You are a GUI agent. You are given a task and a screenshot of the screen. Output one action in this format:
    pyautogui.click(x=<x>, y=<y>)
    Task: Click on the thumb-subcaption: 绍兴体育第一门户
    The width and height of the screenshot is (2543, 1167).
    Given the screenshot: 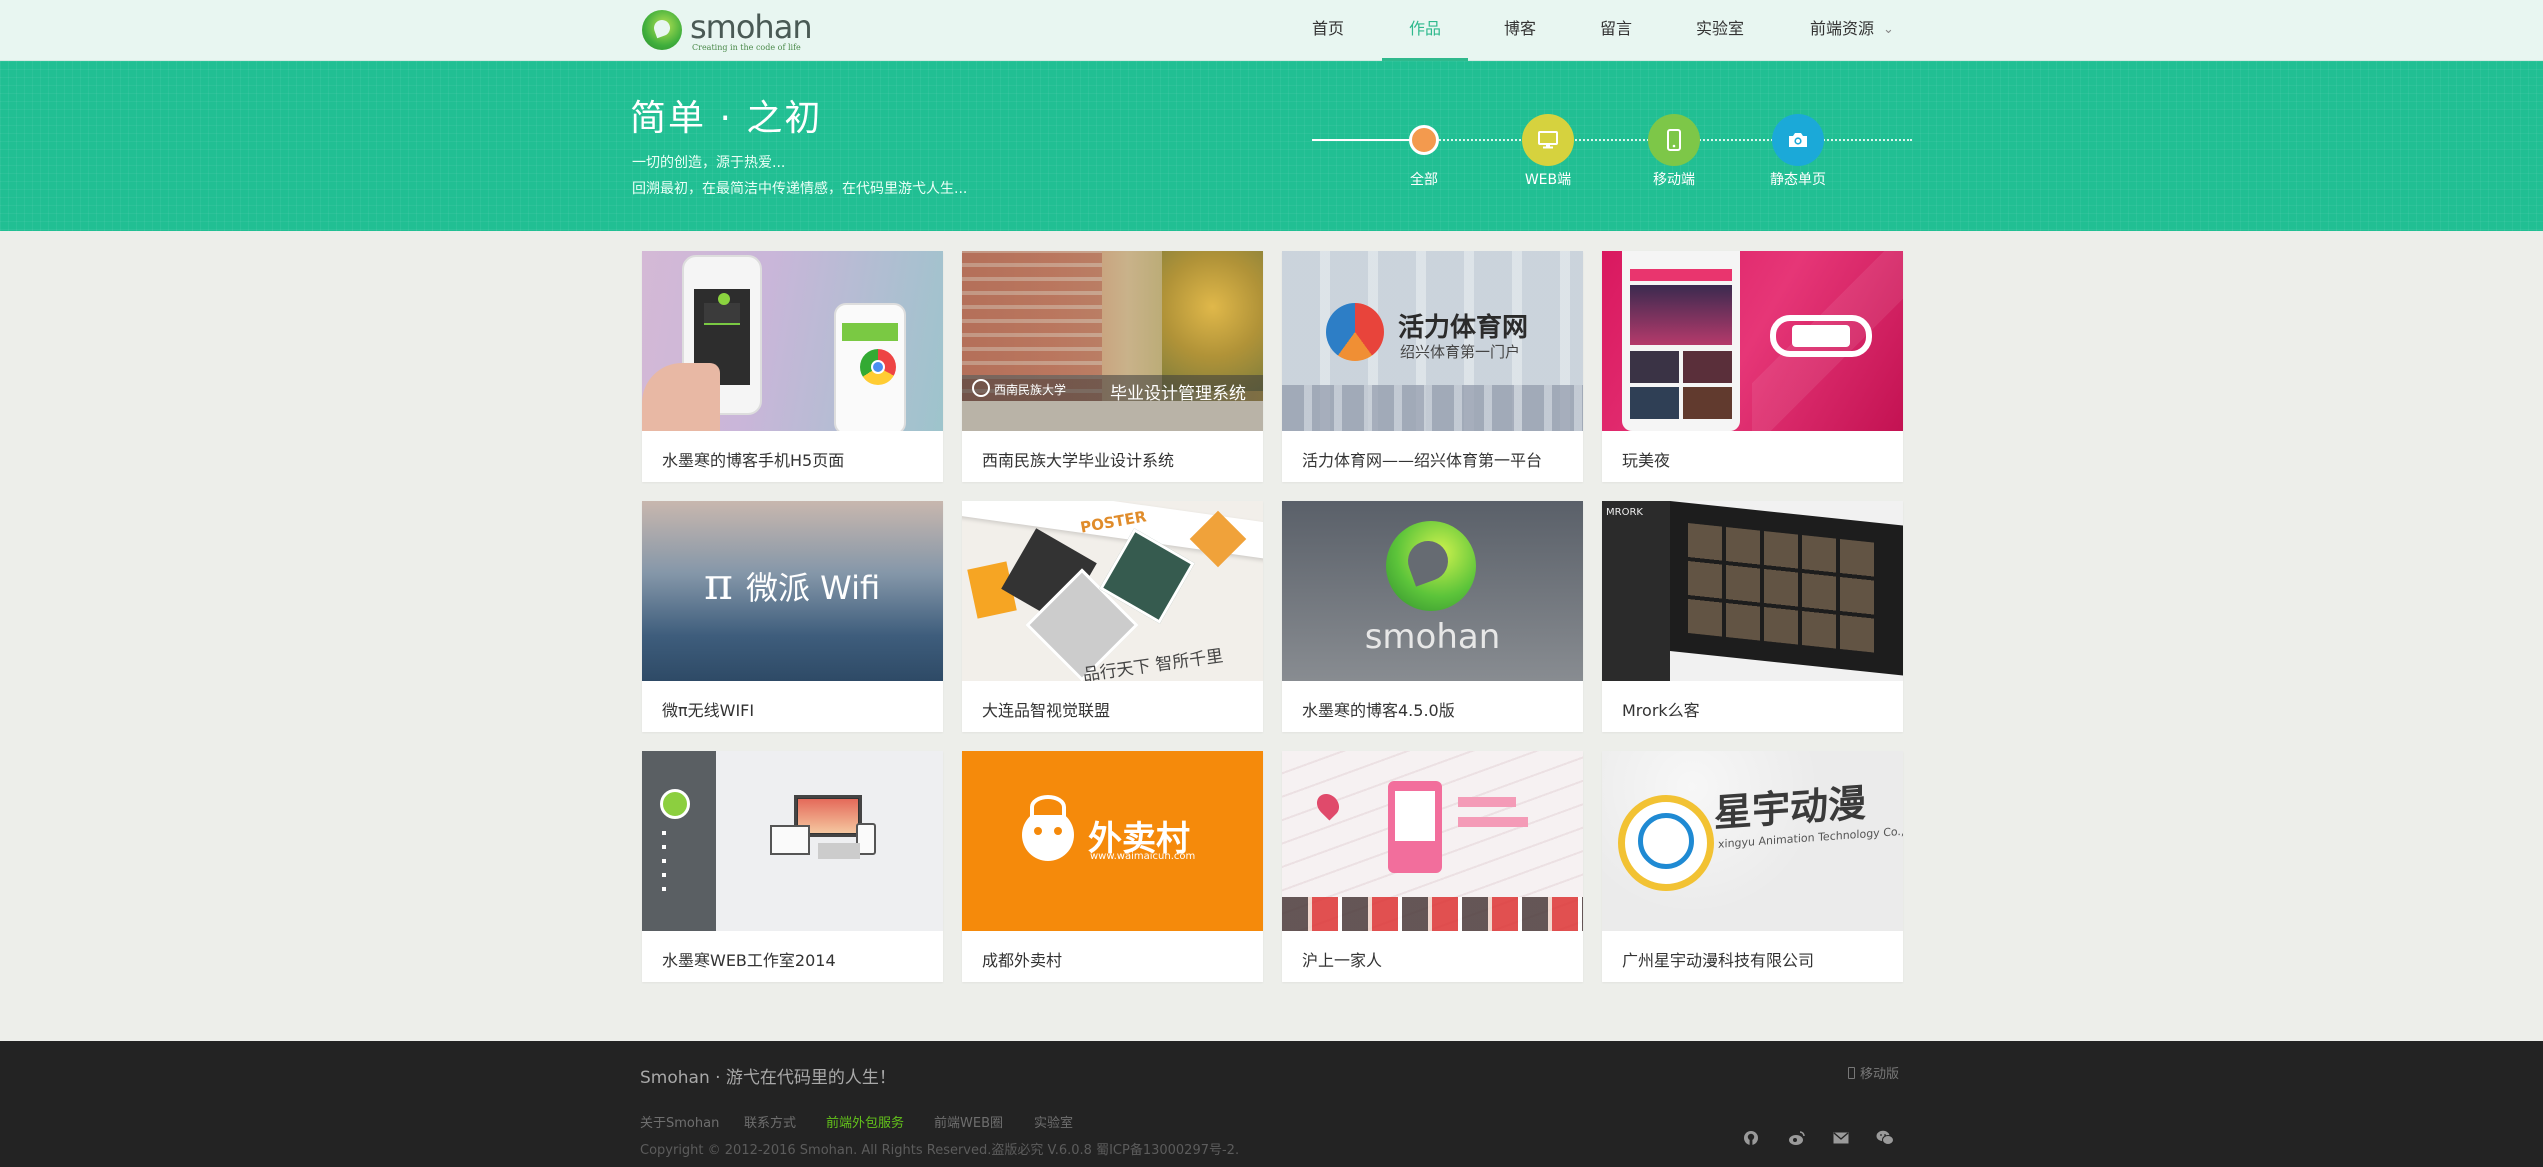 What is the action you would take?
    pyautogui.click(x=1460, y=352)
    